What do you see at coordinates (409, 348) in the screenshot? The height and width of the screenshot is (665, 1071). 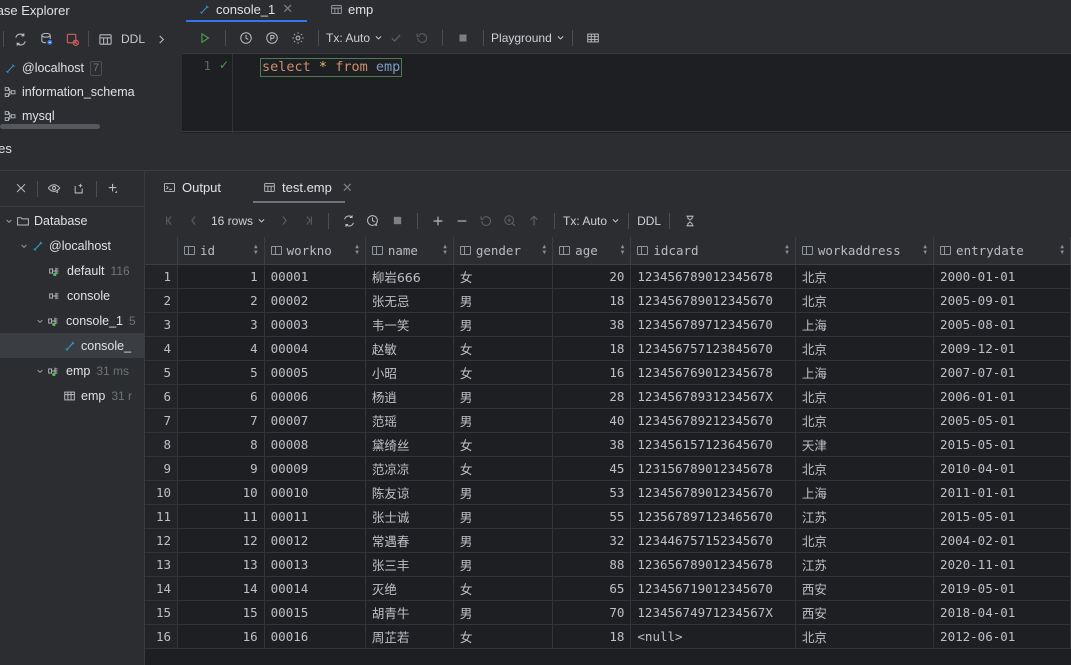 I see `cell-name: 赵敏` at bounding box center [409, 348].